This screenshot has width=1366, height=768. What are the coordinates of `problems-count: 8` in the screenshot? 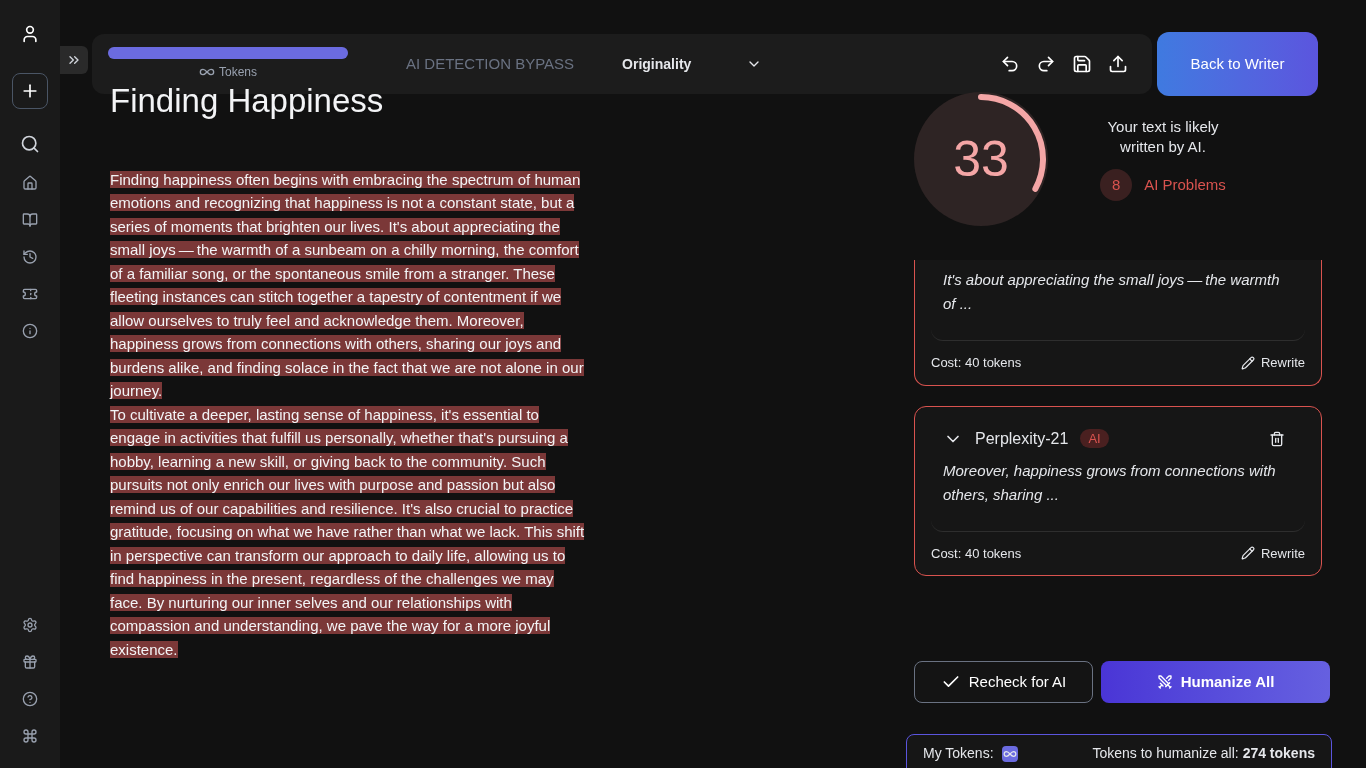 It's located at (1116, 185).